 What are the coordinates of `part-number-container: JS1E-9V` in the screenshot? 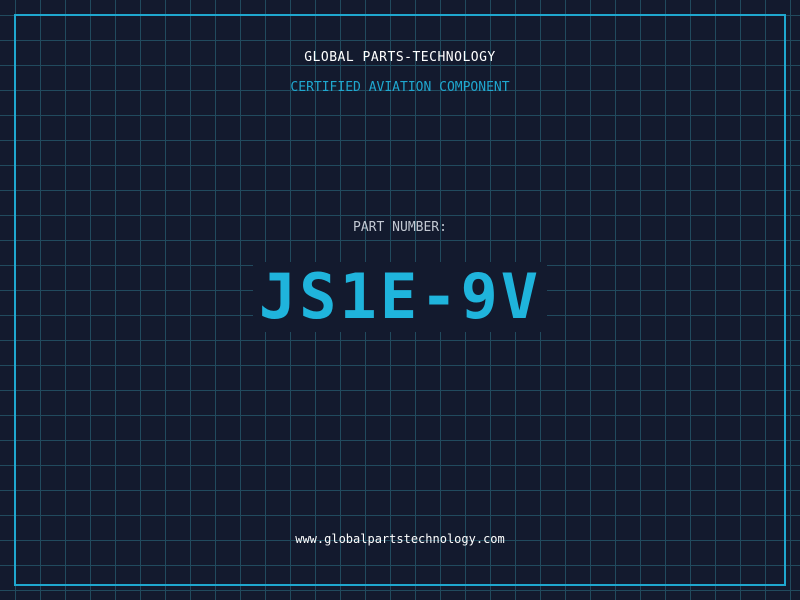 It's located at (400, 305).